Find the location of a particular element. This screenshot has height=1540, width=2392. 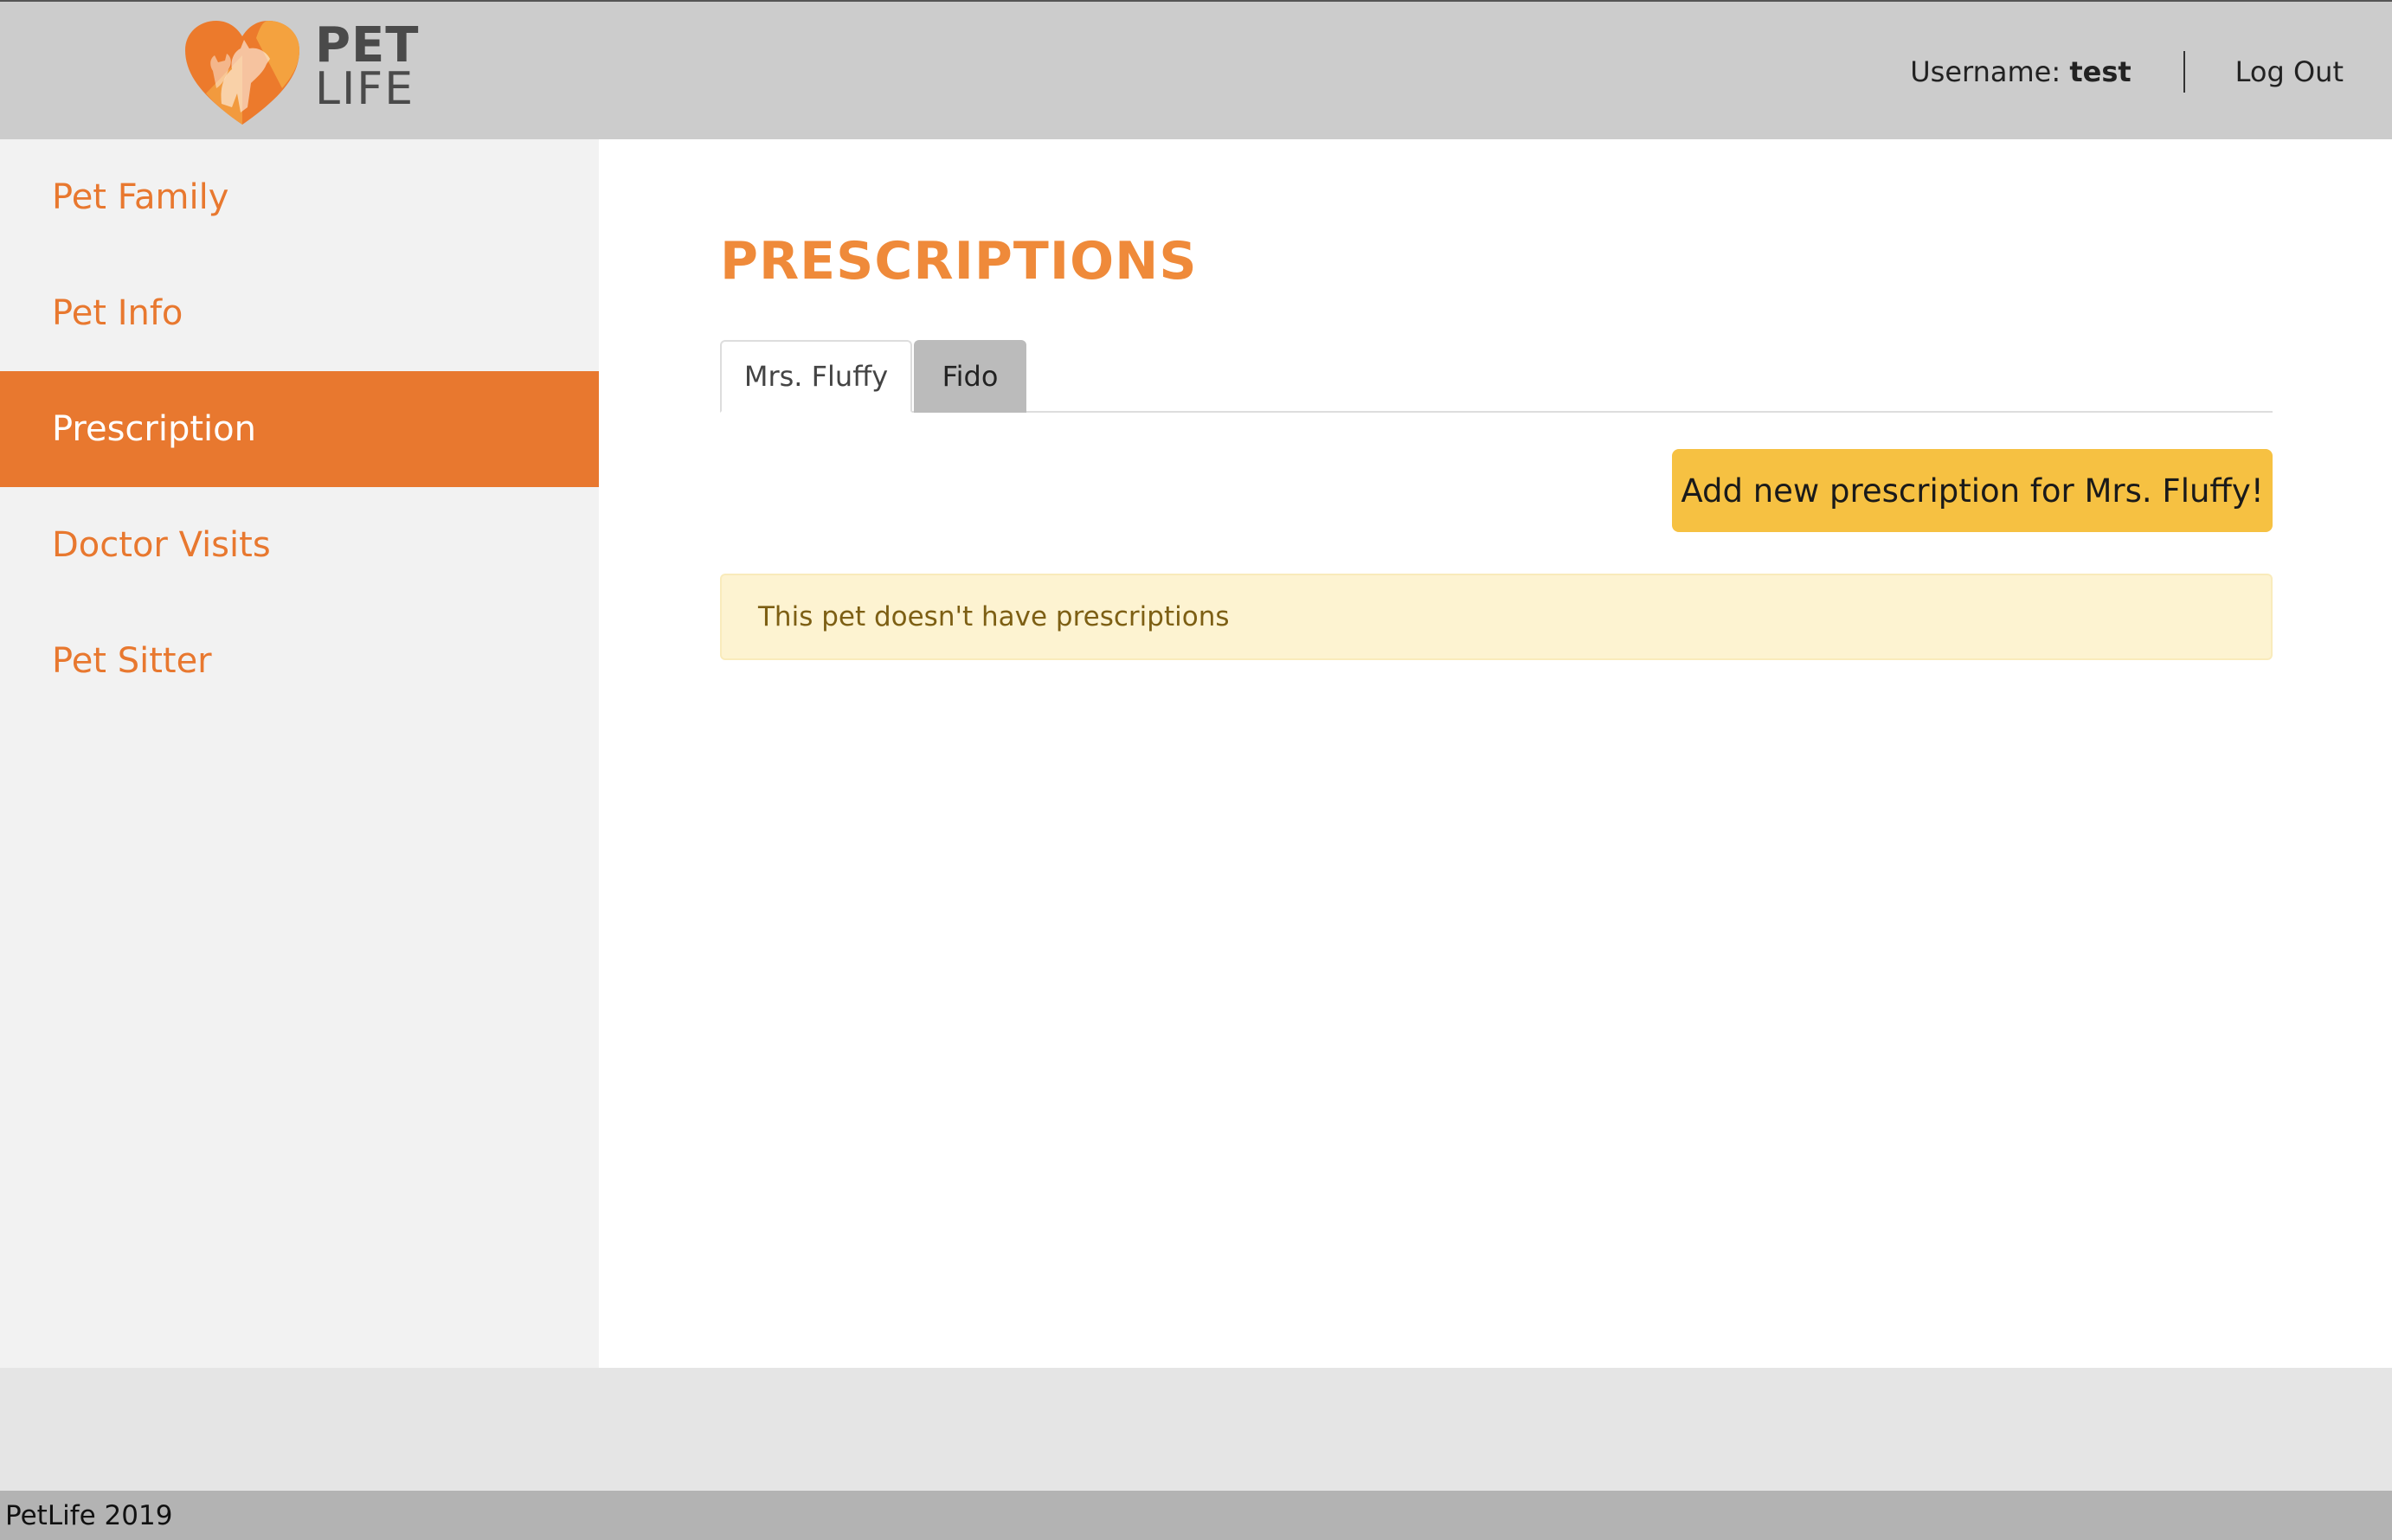

sidebar-item-pet-family: Pet Family is located at coordinates (299, 197).